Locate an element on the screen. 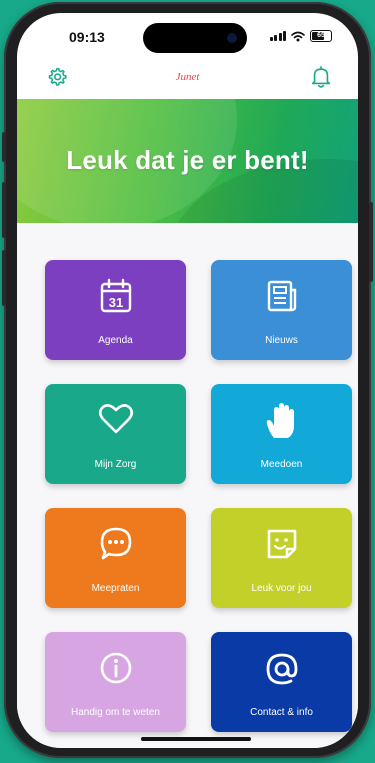 This screenshot has height=763, width=375. status-bar: 09:13 65 is located at coordinates (187, 35).